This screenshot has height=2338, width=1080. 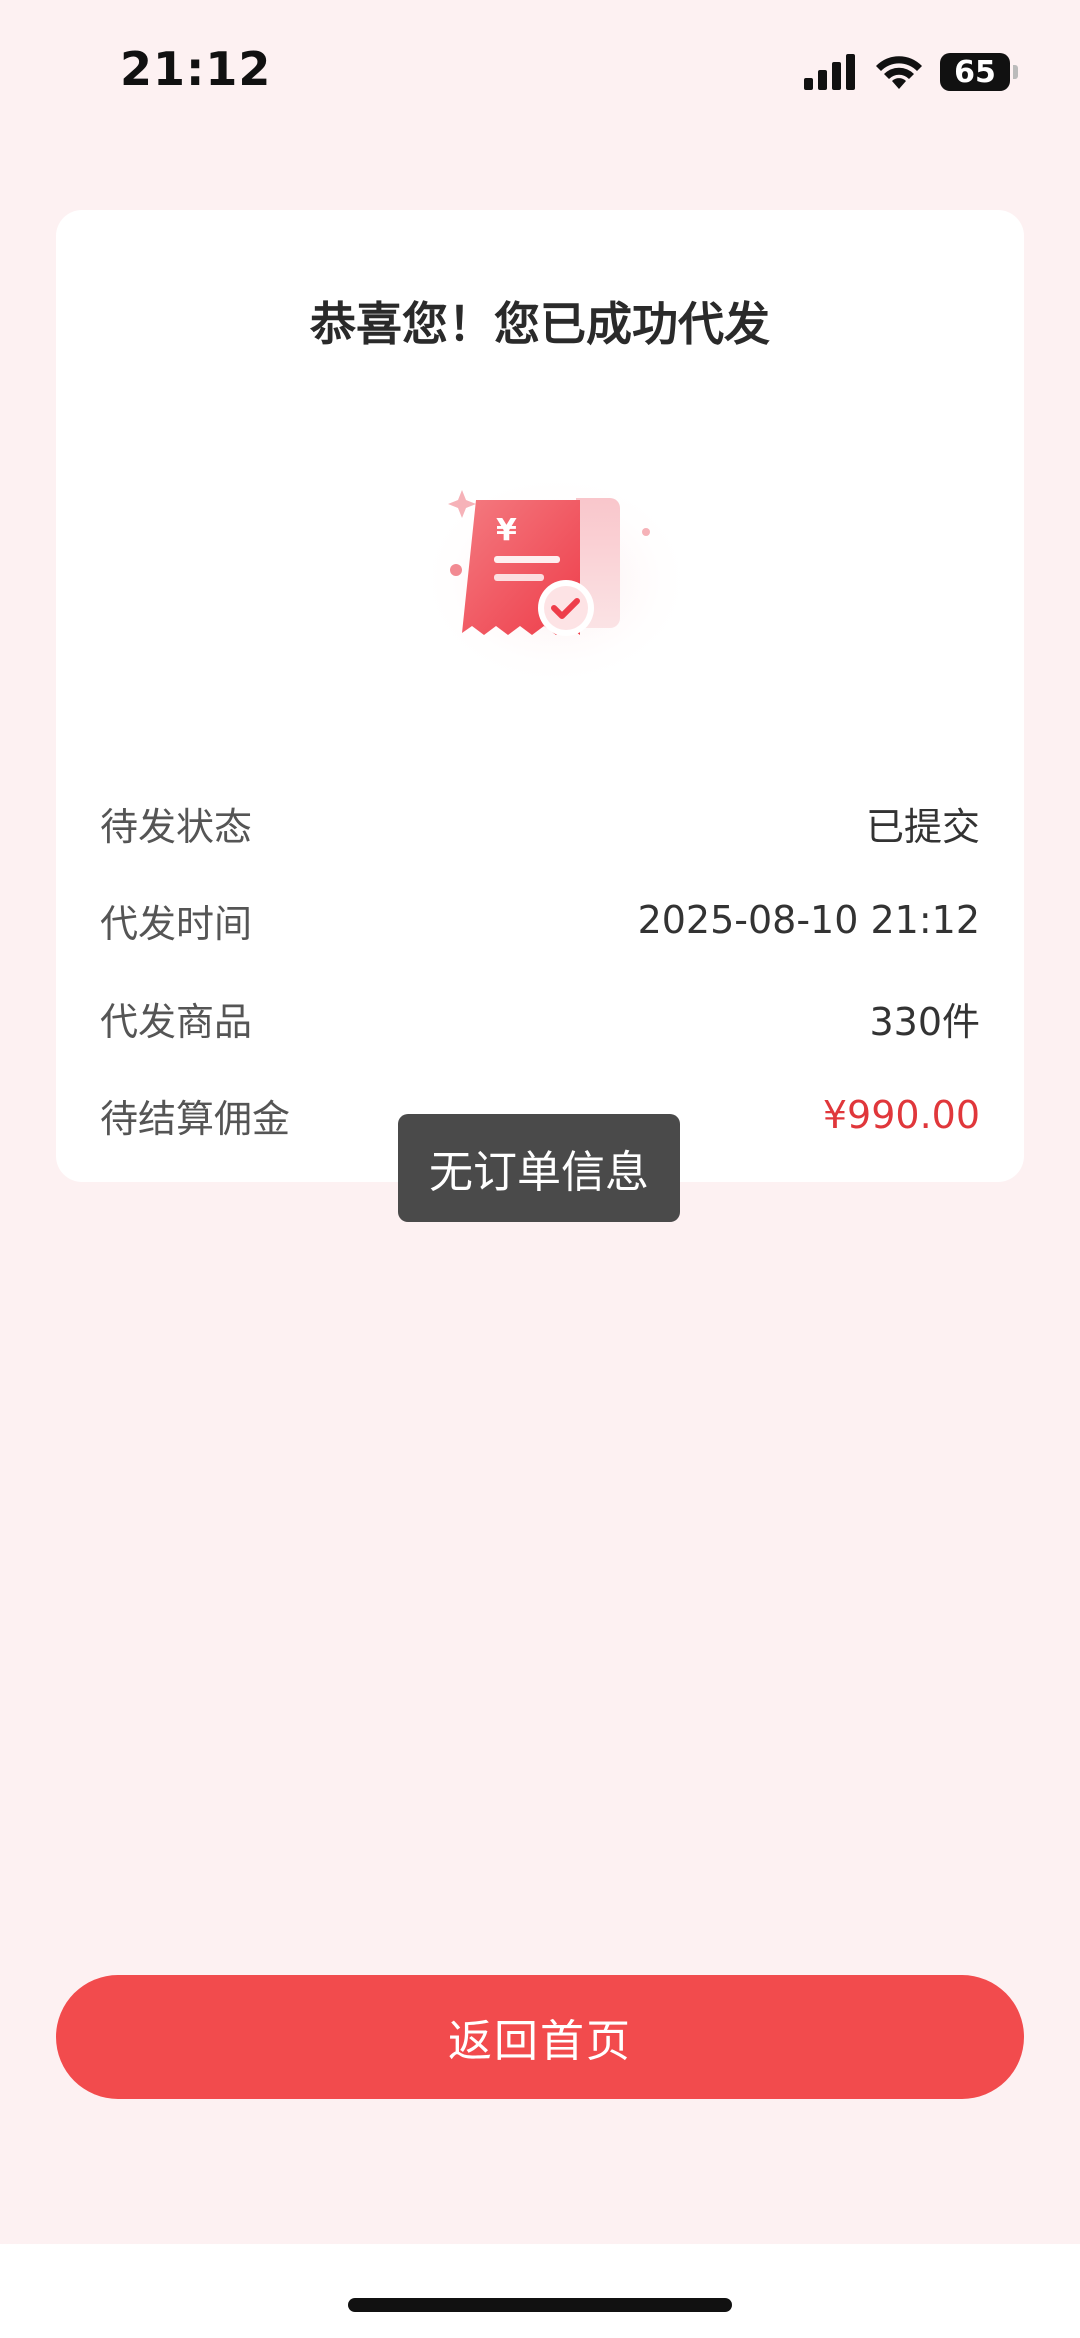 I want to click on return-home-button: 返回首页, so click(x=540, y=2037).